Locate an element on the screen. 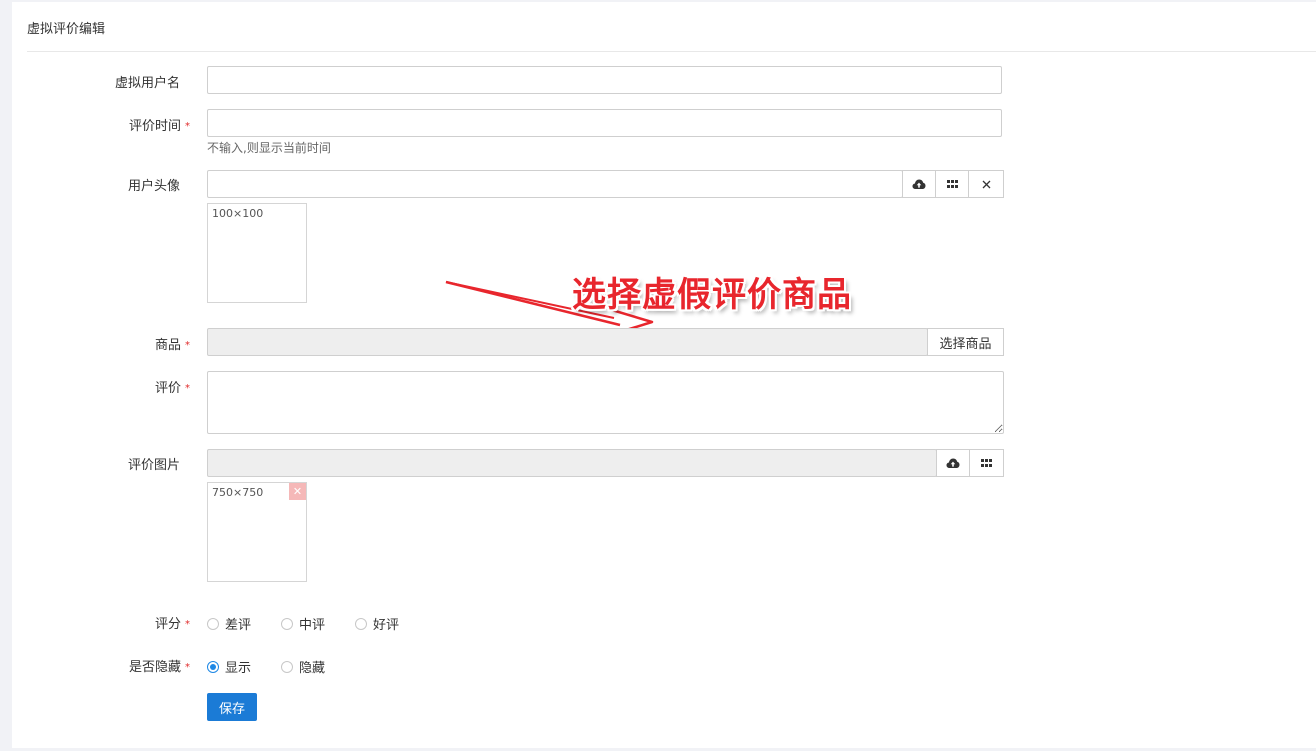 The image size is (1316, 751). avatar-gallery-button is located at coordinates (952, 184).